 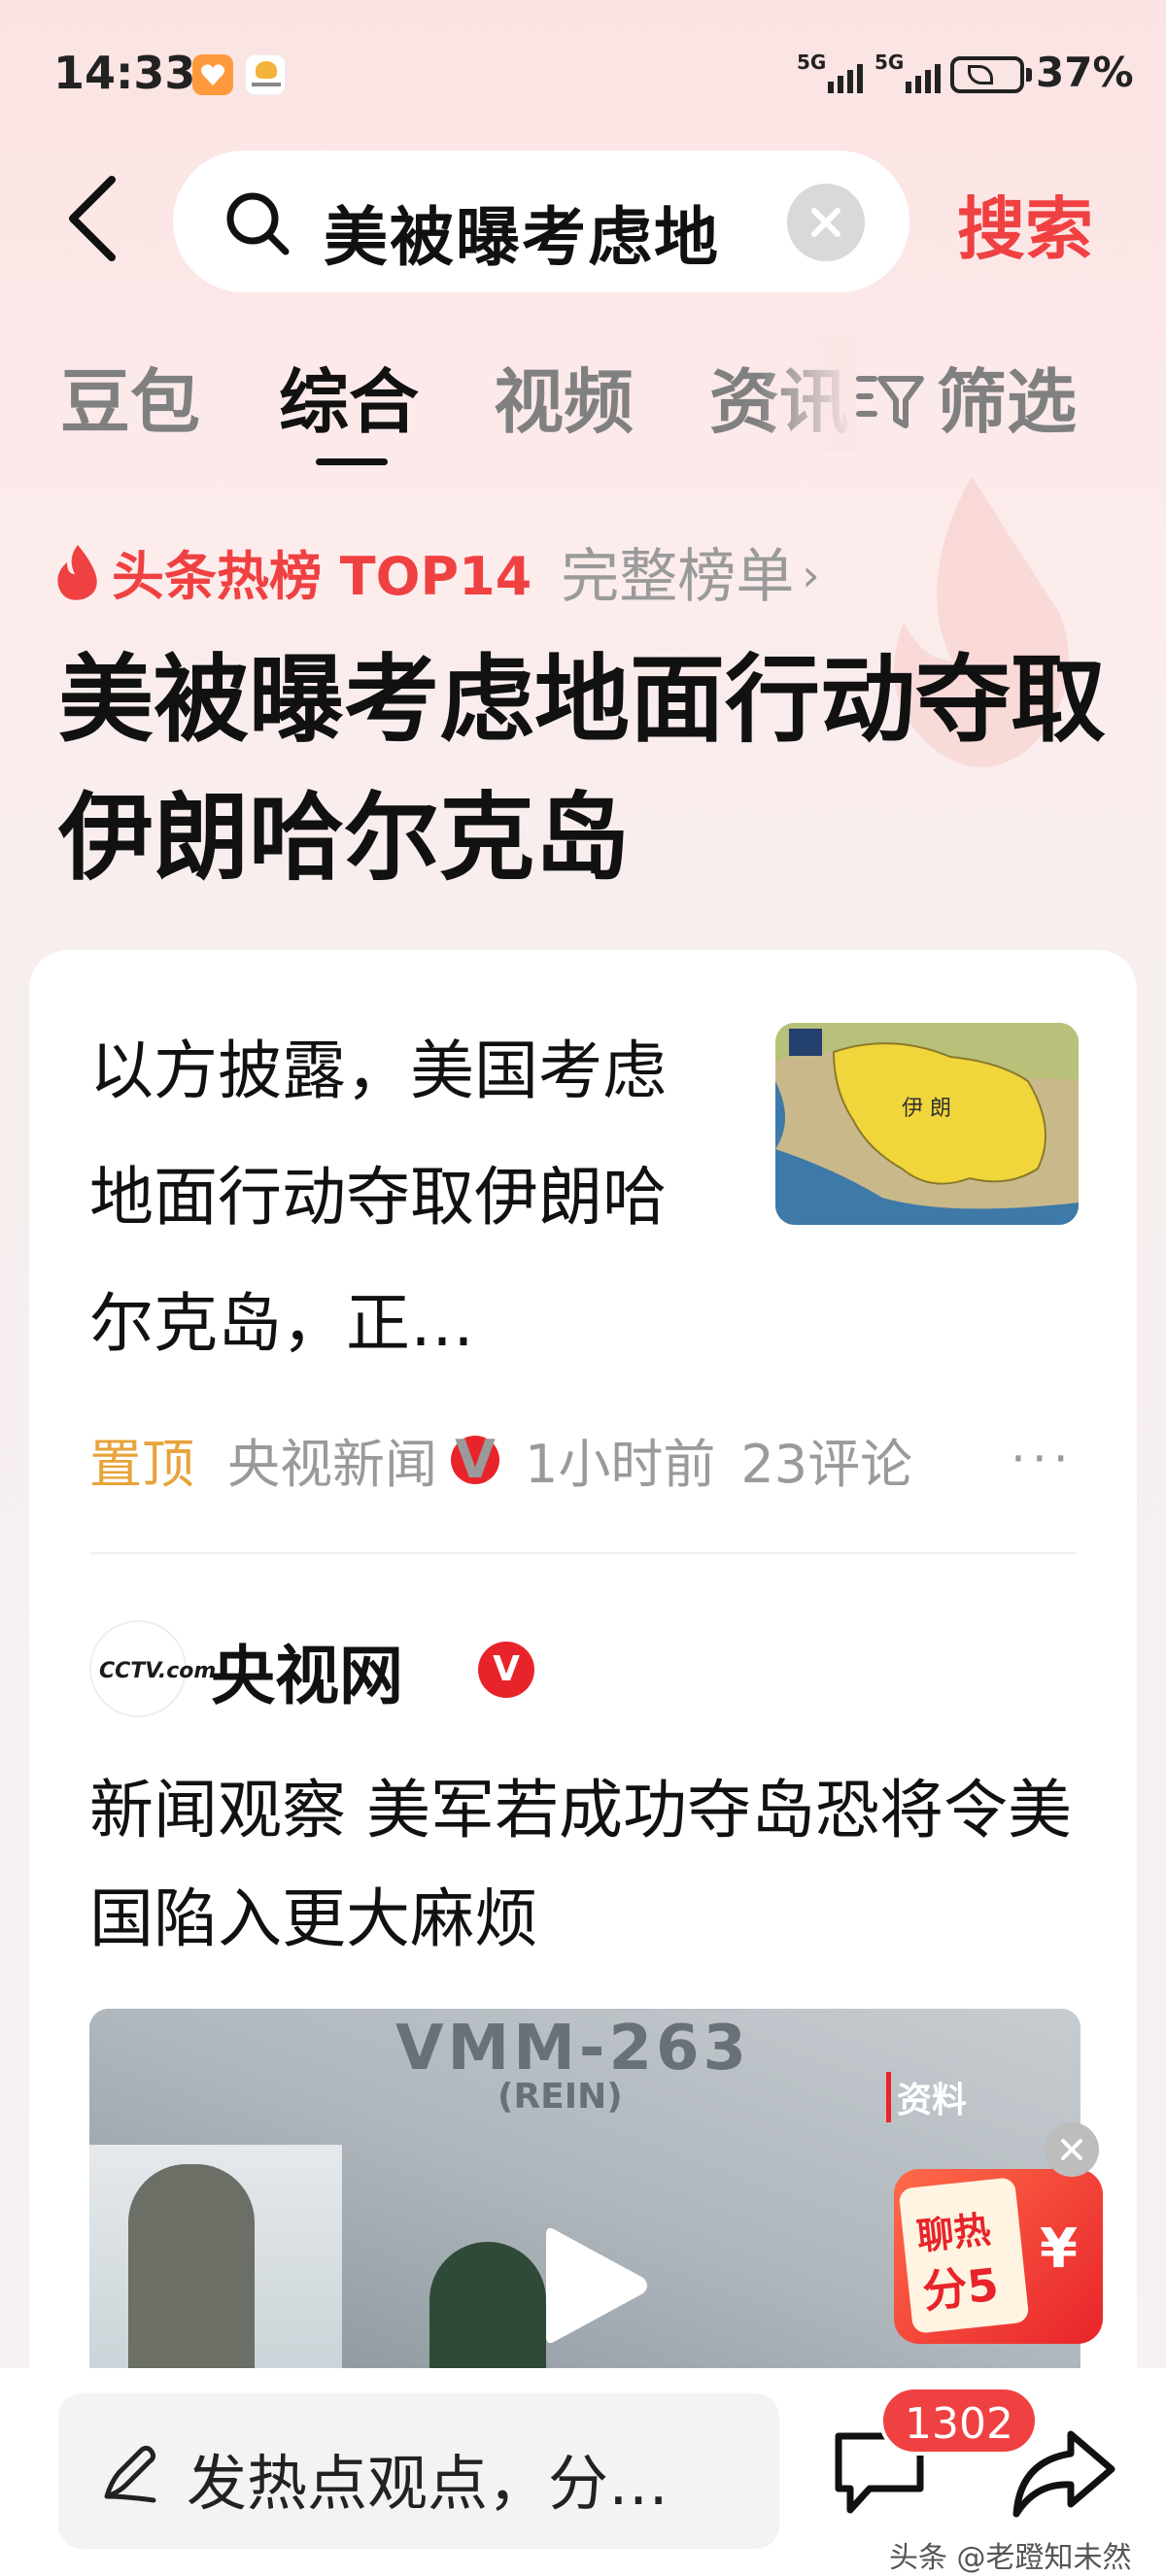 What do you see at coordinates (583, 73) in the screenshot?
I see `status-bar: 14:33 5G 5G 37%` at bounding box center [583, 73].